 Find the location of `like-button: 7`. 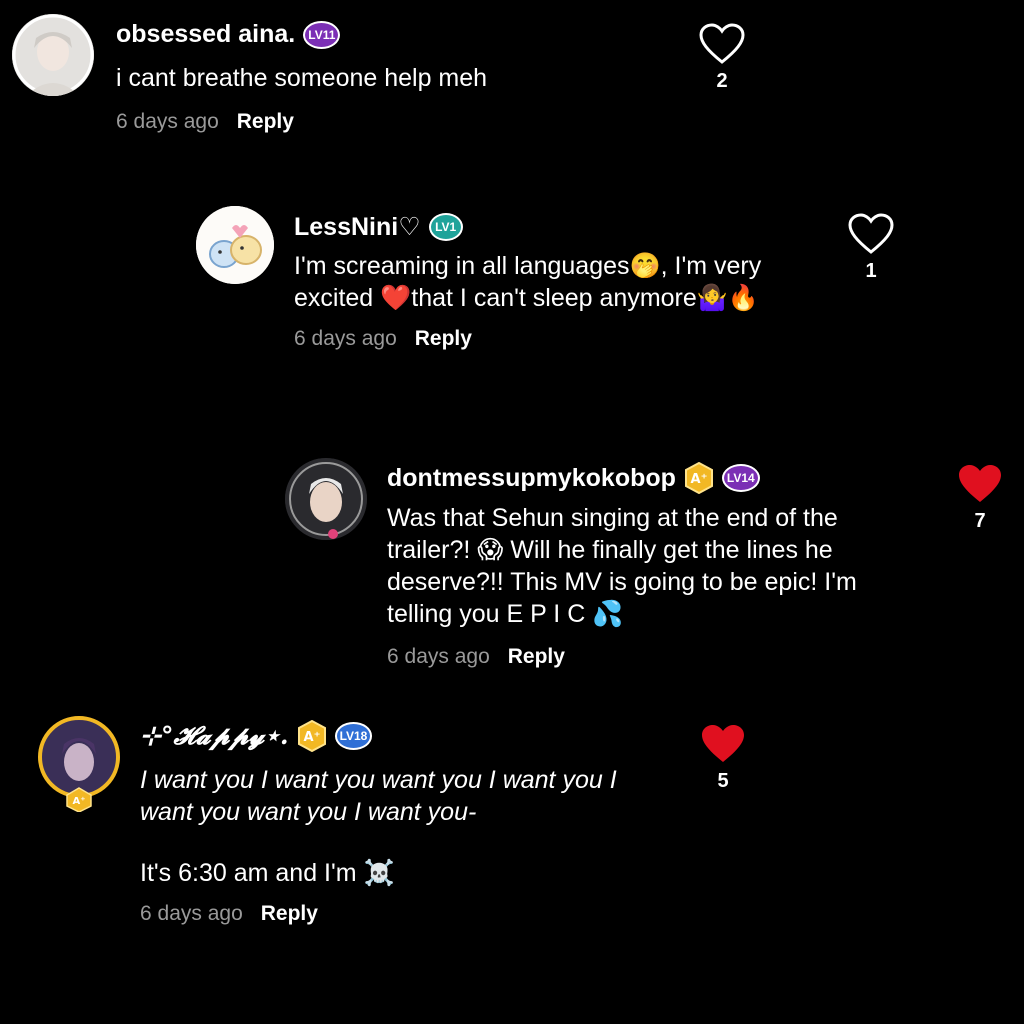

like-button: 7 is located at coordinates (980, 497).